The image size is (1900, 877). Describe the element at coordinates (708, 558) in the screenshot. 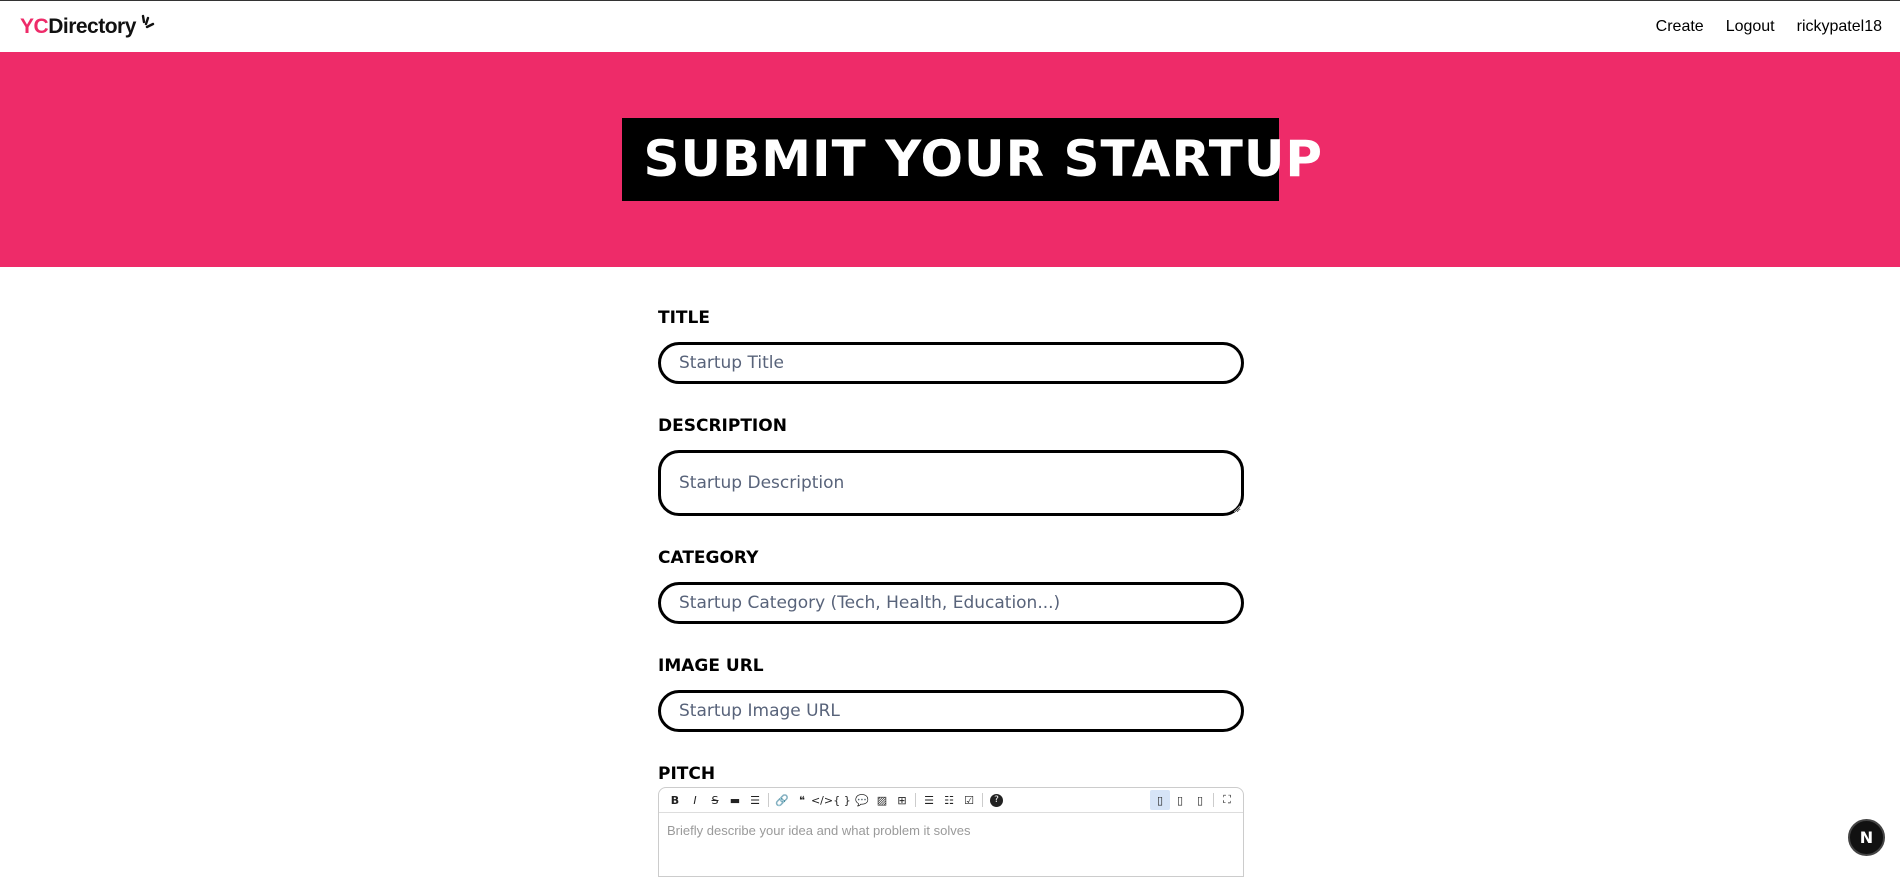

I see `category-label: CATEGORY` at that location.